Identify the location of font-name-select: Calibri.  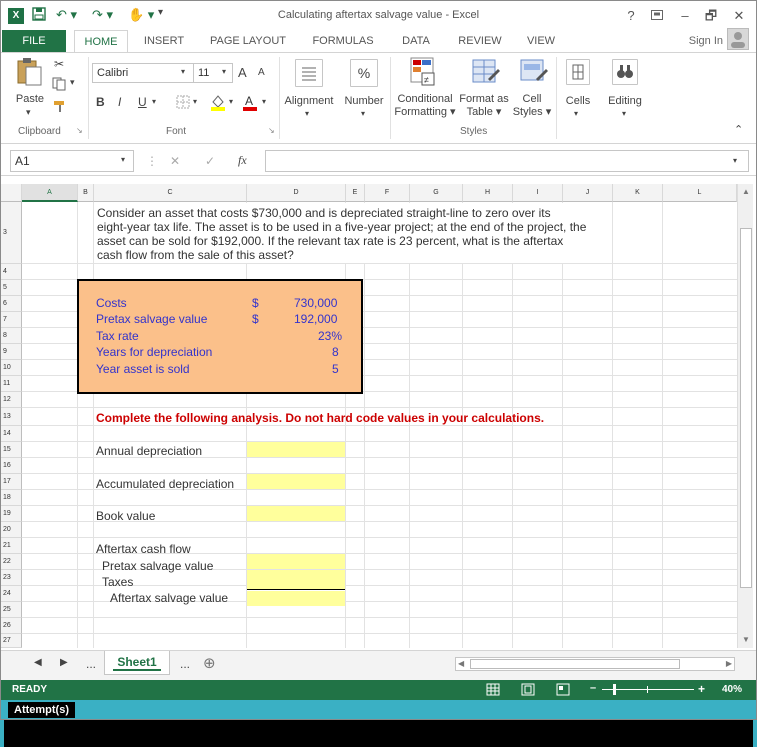
(143, 73).